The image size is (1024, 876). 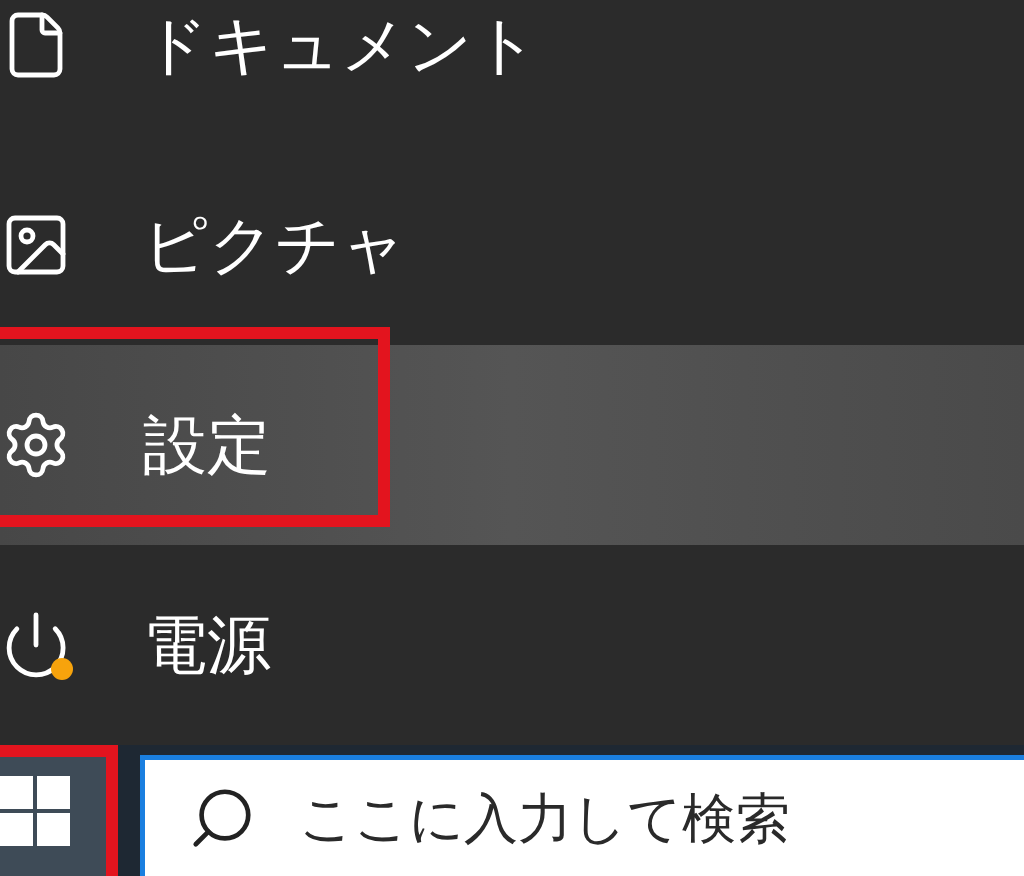 What do you see at coordinates (619, 818) in the screenshot?
I see `search-input: ここに入力して検索` at bounding box center [619, 818].